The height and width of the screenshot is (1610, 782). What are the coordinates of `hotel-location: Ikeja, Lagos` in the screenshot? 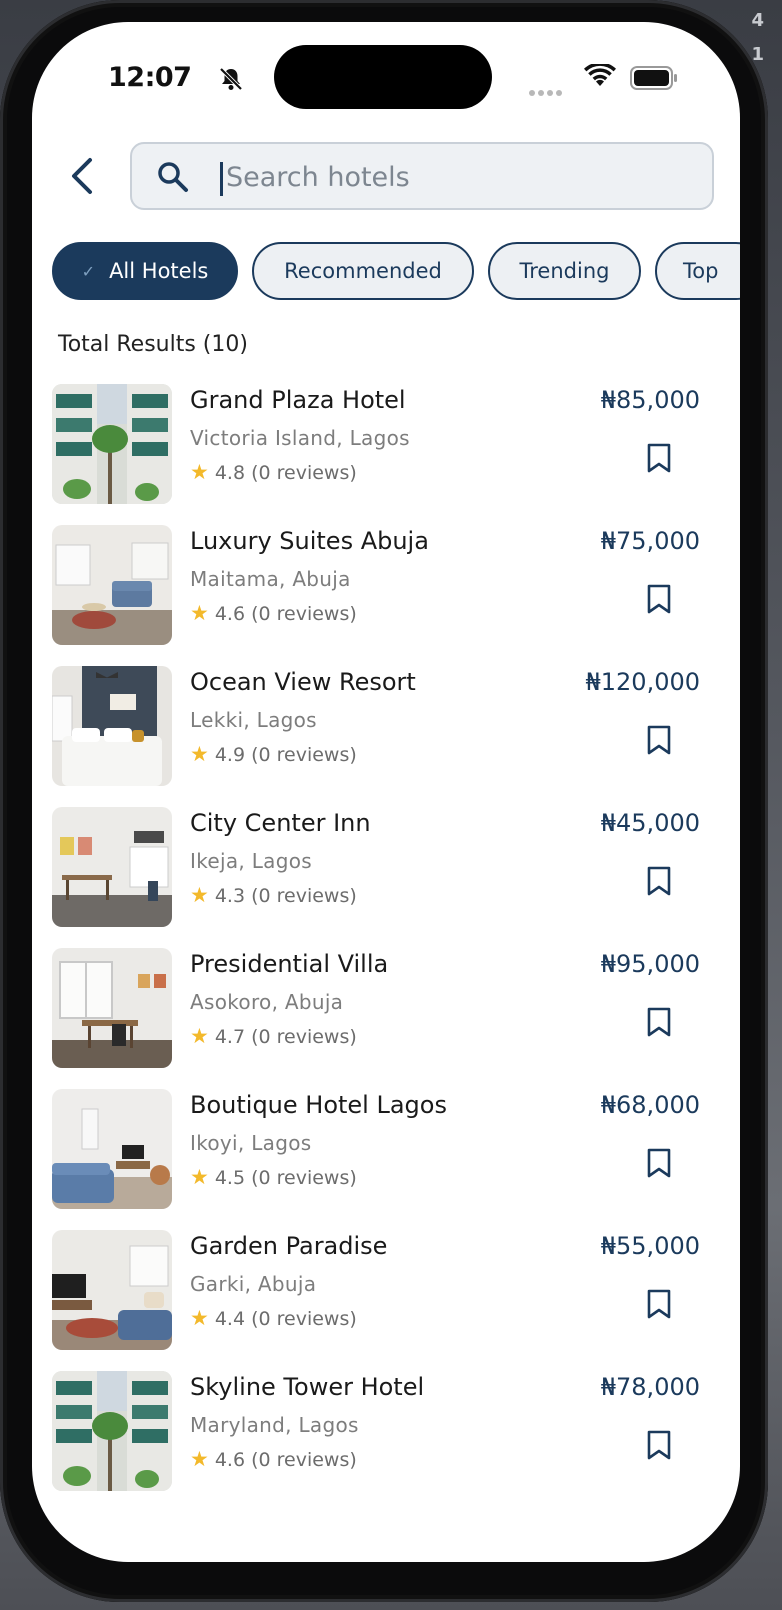 It's located at (251, 861).